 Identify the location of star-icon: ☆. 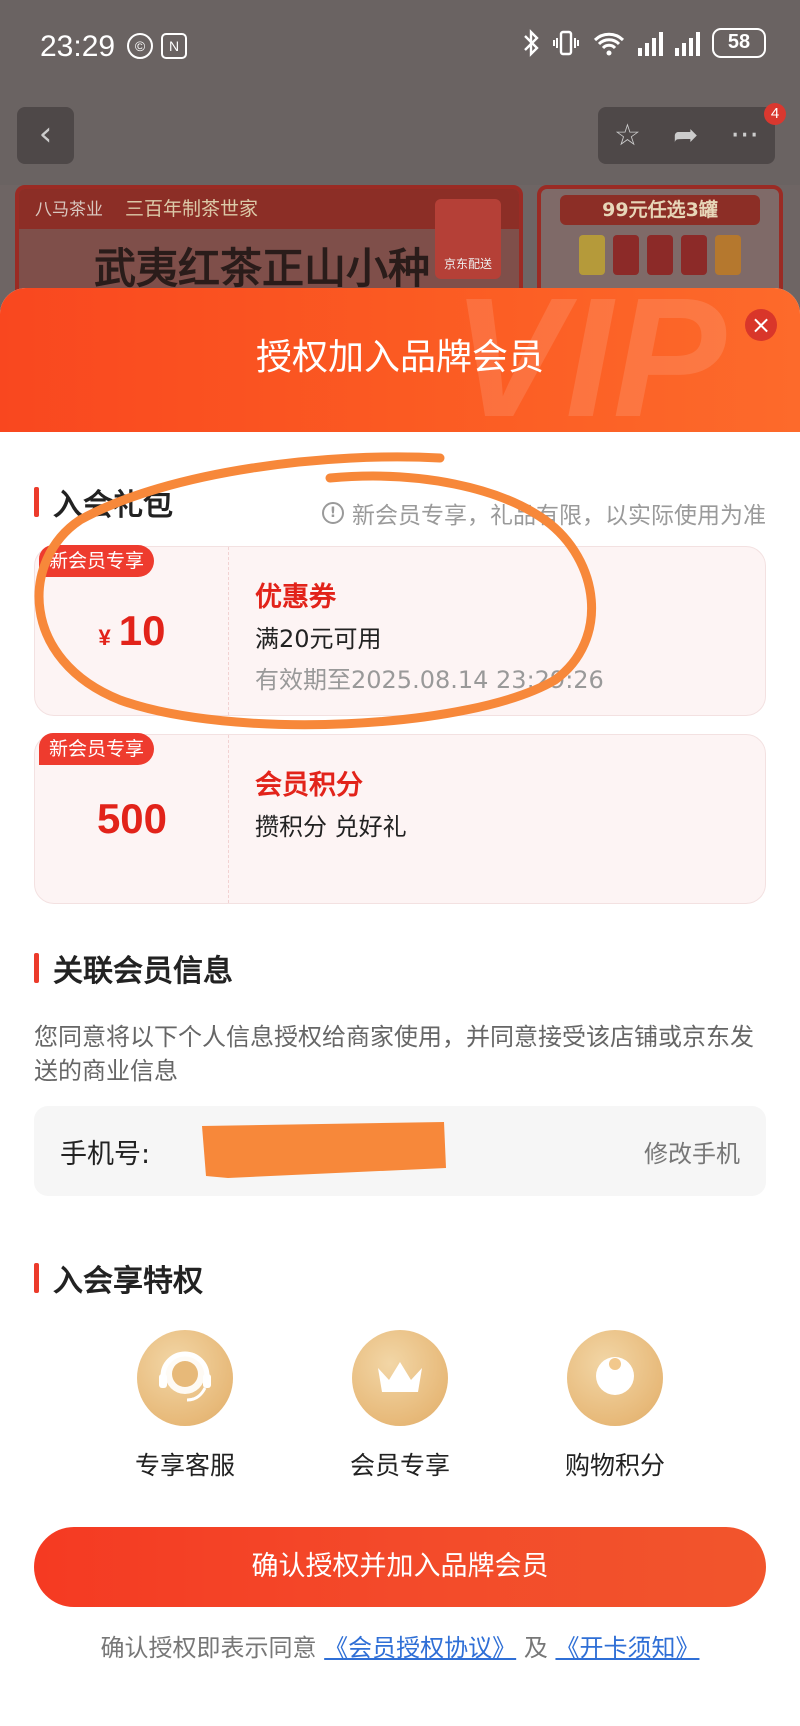
(627, 135).